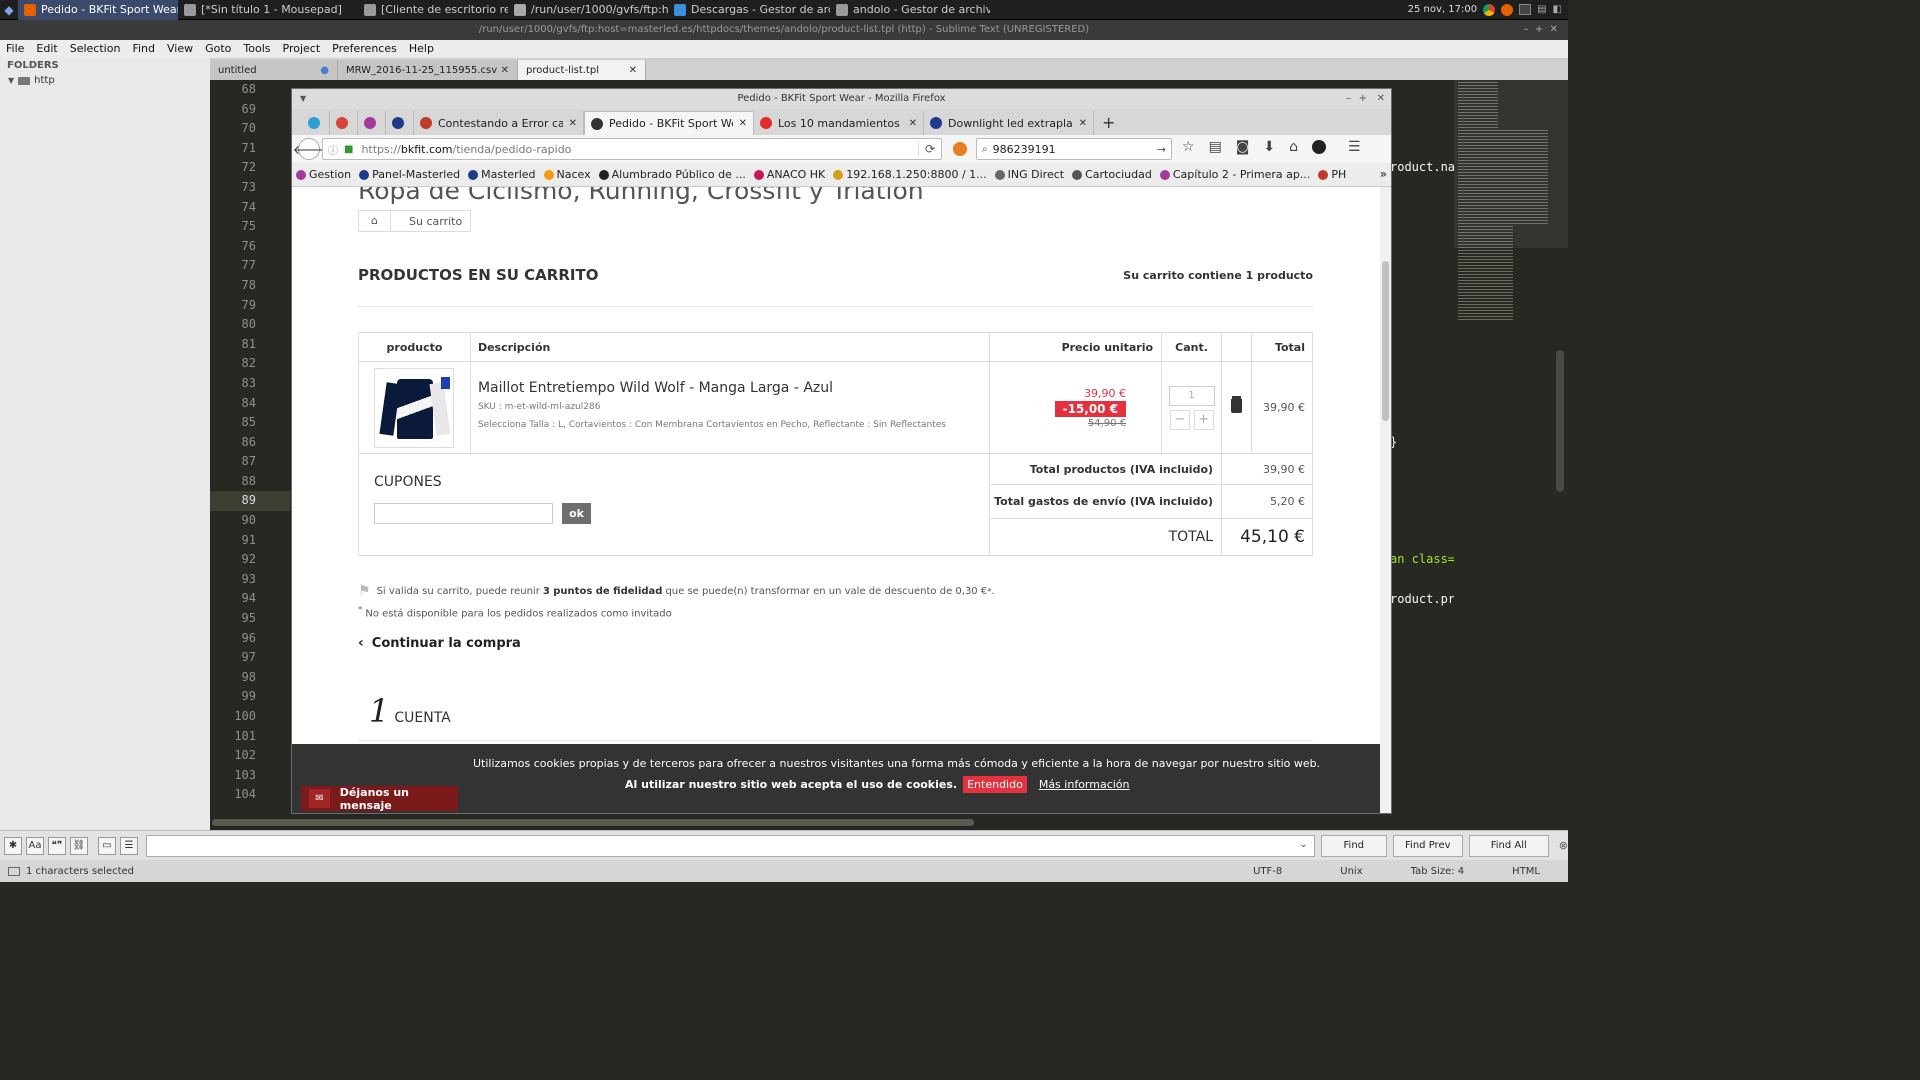 The width and height of the screenshot is (1920, 1080). Describe the element at coordinates (107, 845) in the screenshot. I see `in-selection-toggle: ▭` at that location.